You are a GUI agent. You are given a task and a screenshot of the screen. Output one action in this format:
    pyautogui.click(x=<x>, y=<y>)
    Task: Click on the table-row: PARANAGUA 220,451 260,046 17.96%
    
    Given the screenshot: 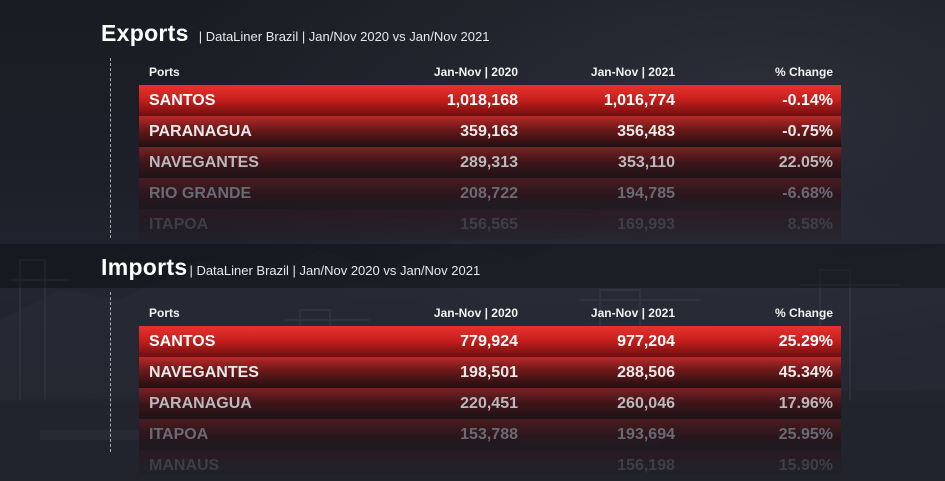 What is the action you would take?
    pyautogui.click(x=490, y=403)
    